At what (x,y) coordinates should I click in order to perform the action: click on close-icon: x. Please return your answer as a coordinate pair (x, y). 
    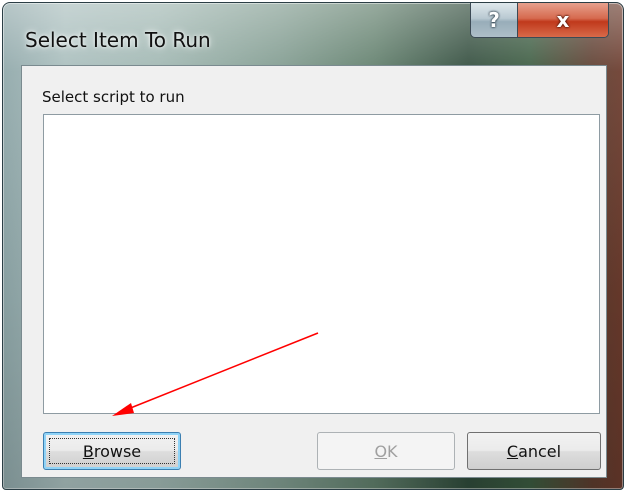
    Looking at the image, I should click on (563, 20).